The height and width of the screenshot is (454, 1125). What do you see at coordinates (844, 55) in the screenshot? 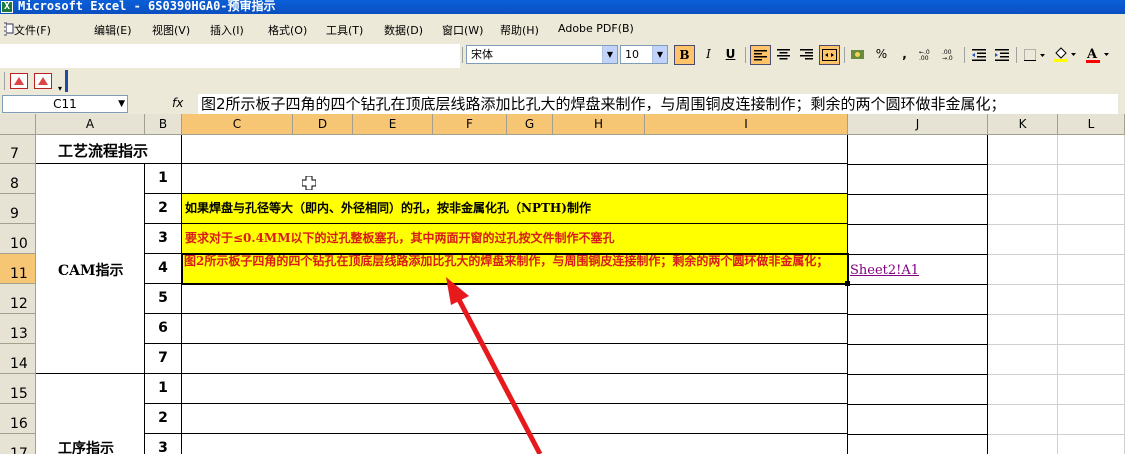
I see `toolbar-separator` at bounding box center [844, 55].